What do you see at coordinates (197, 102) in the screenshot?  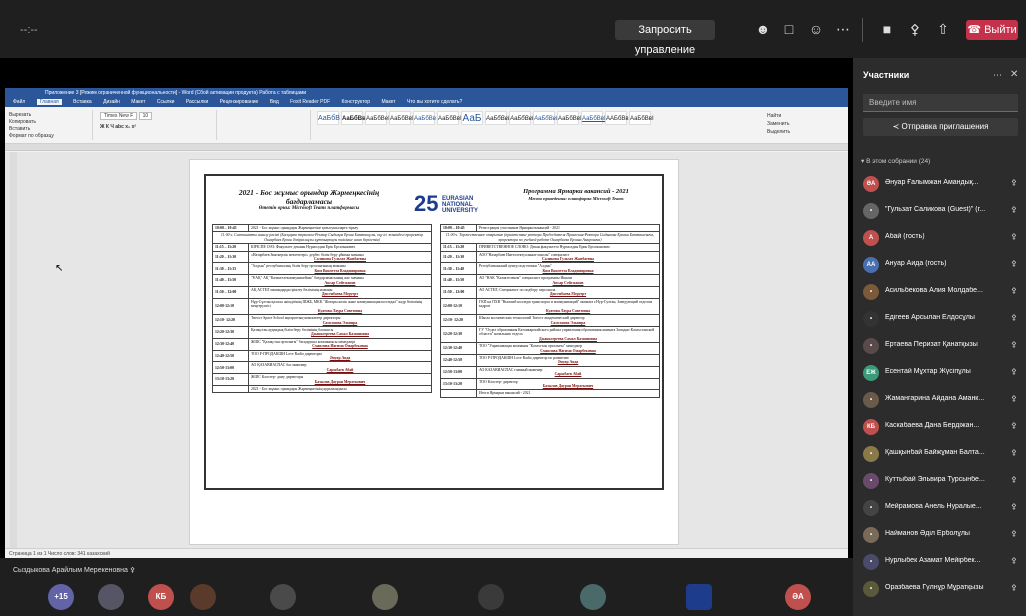 I see `tab-mailings: Рассылки` at bounding box center [197, 102].